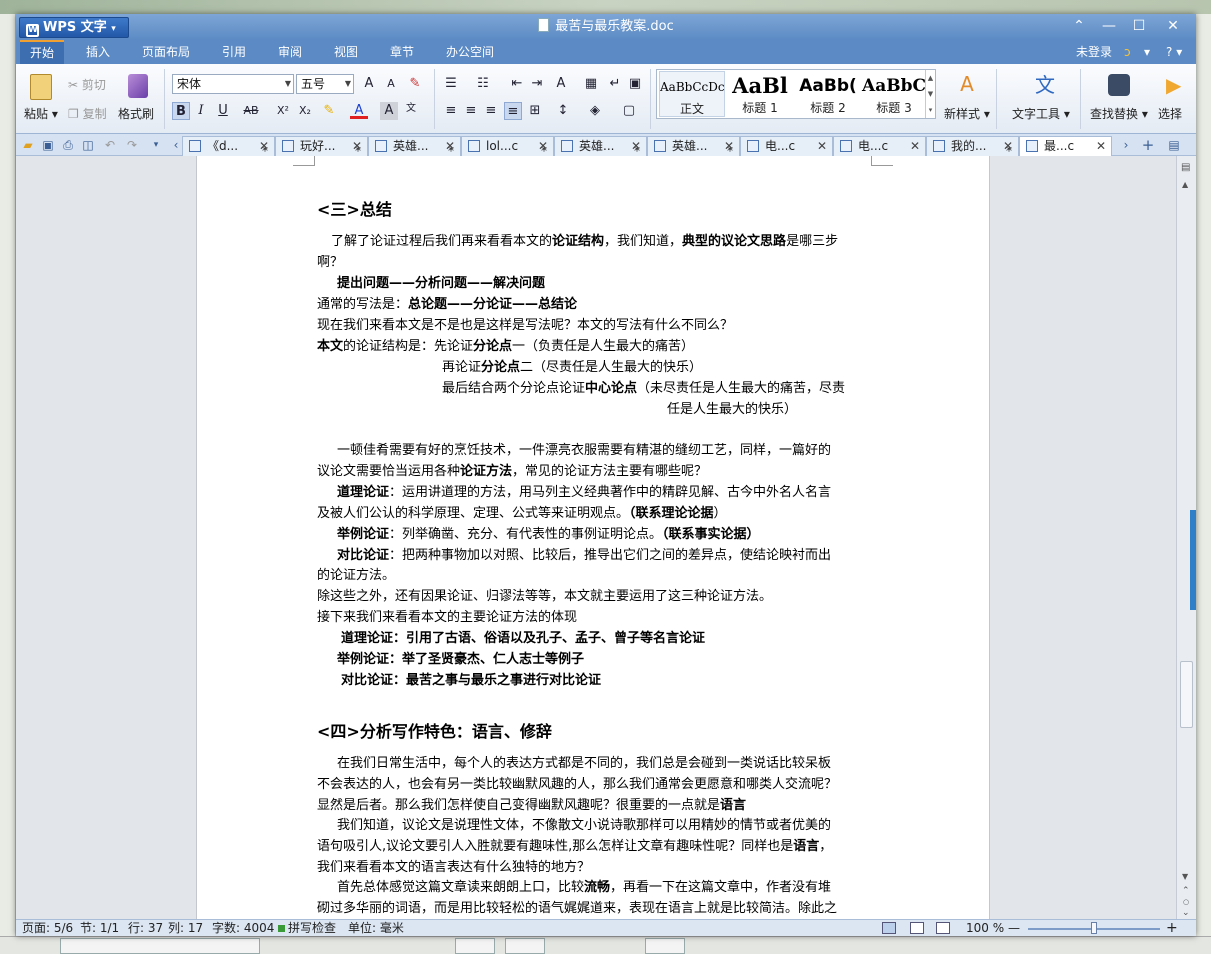 The width and height of the screenshot is (1211, 954). Describe the element at coordinates (251, 111) in the screenshot. I see `strikethrough-button: AB` at that location.